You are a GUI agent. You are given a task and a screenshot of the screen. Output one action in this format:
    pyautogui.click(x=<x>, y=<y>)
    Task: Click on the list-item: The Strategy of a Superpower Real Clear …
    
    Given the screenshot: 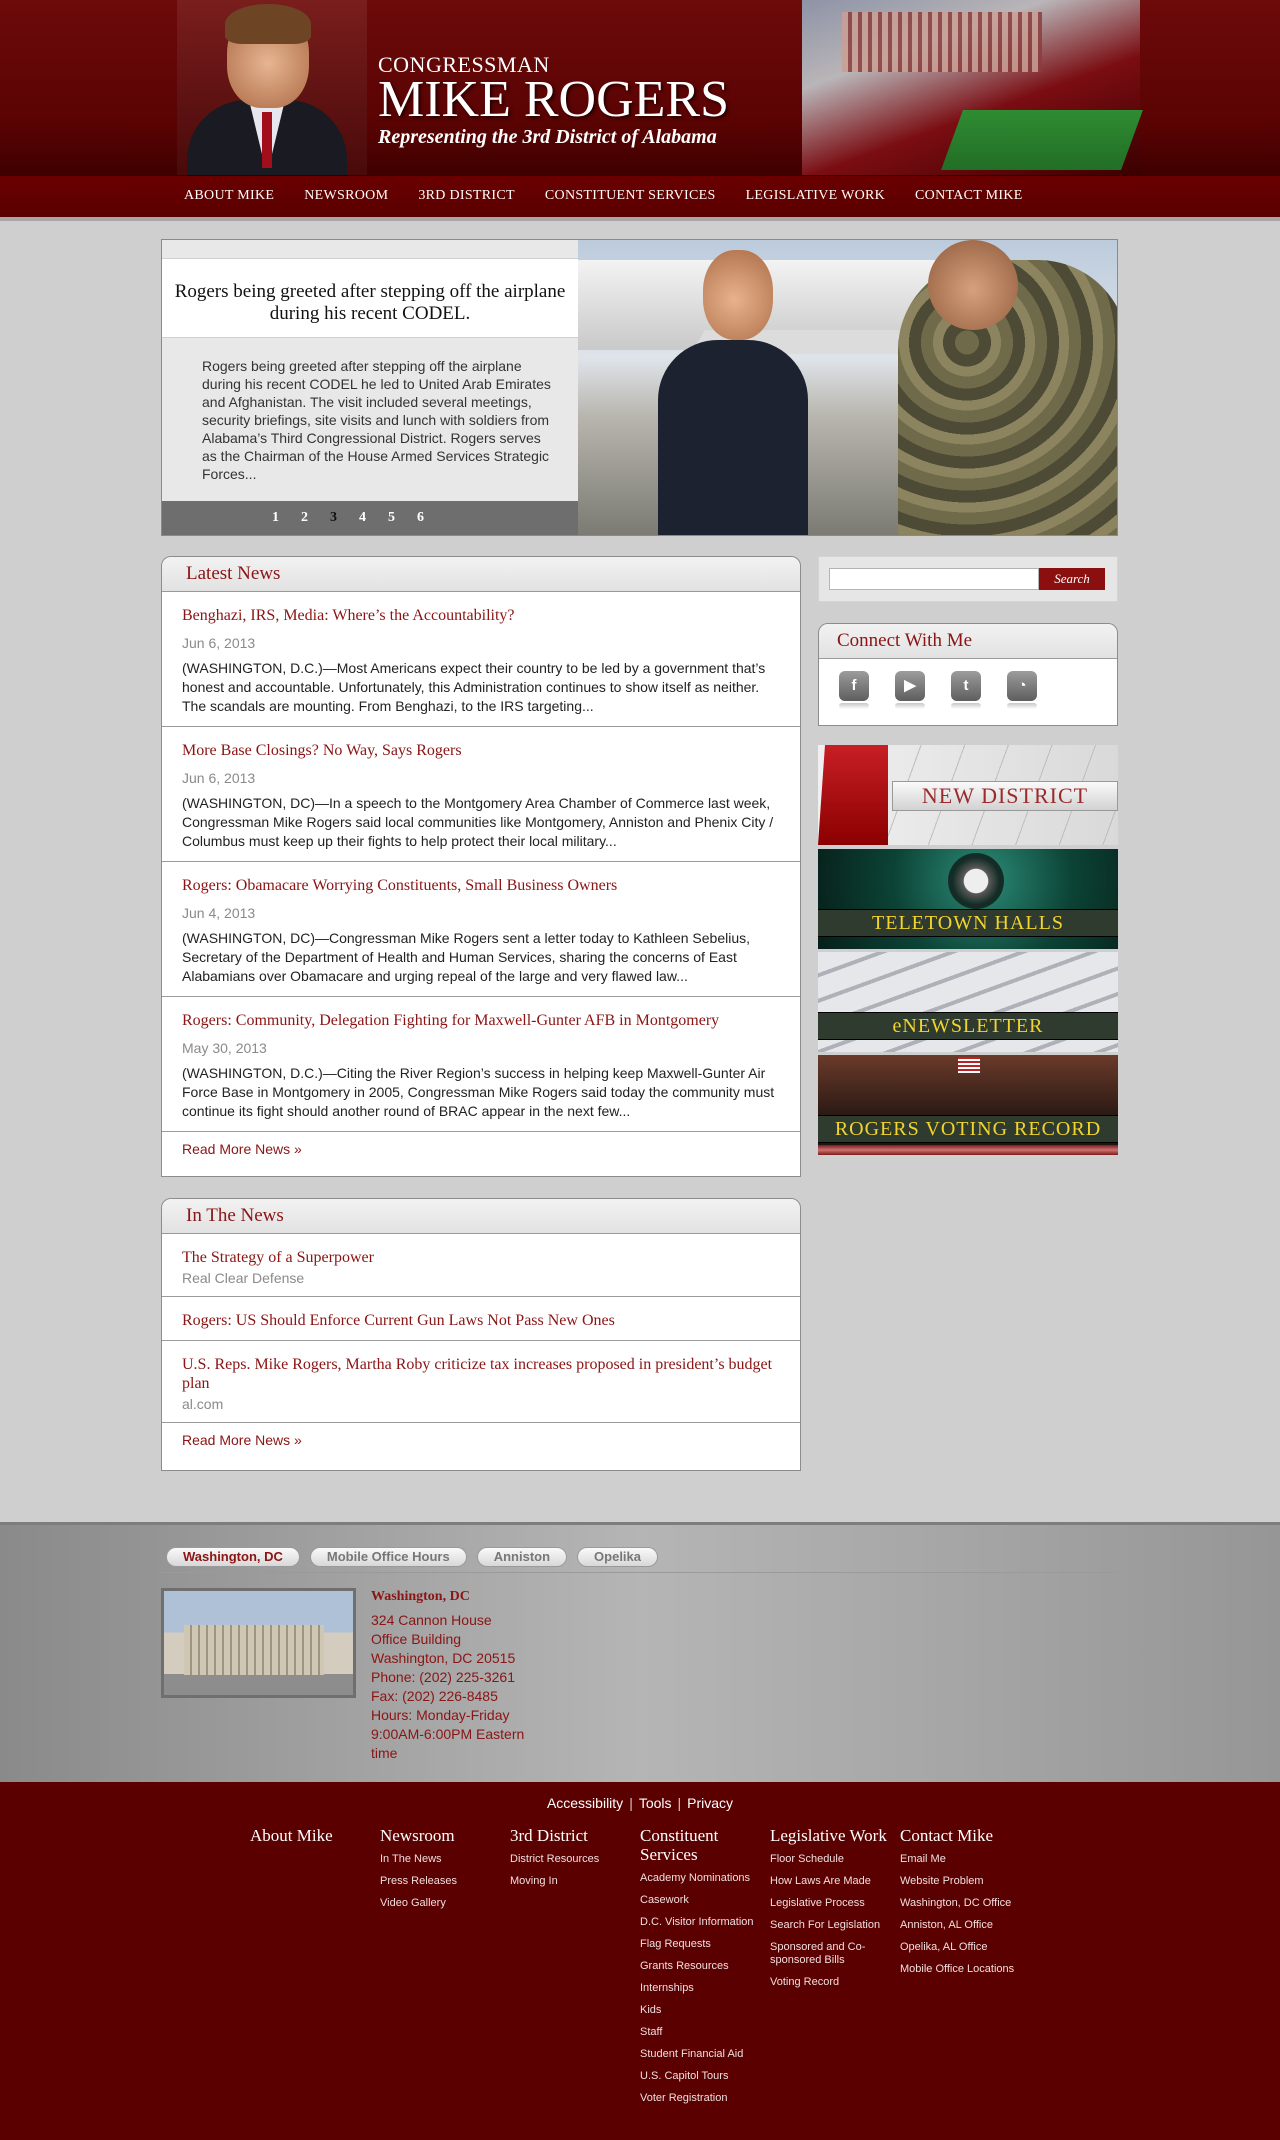 What is the action you would take?
    pyautogui.click(x=481, y=1265)
    